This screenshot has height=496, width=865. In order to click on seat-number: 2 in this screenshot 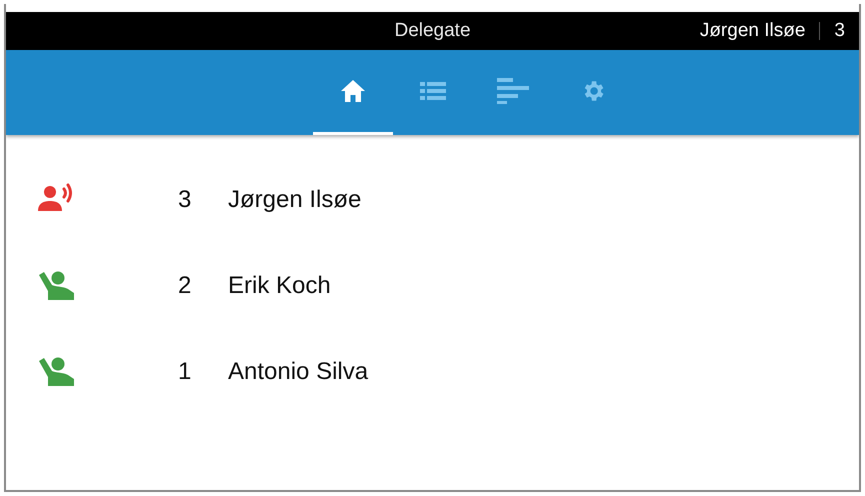, I will do `click(185, 286)`.